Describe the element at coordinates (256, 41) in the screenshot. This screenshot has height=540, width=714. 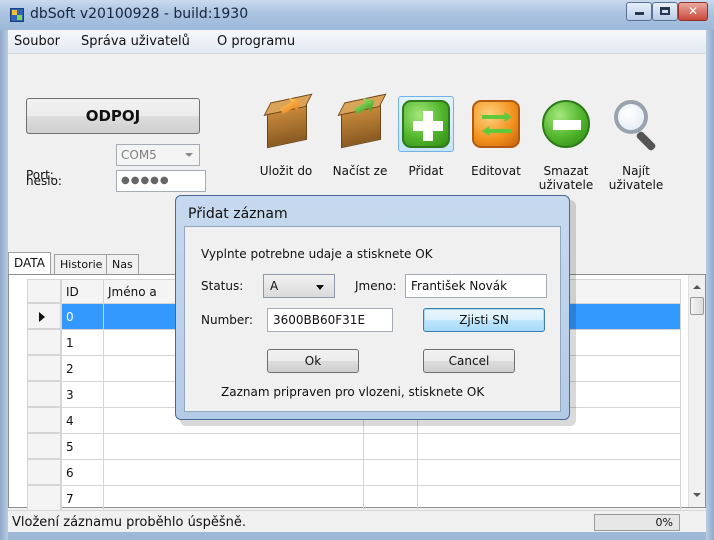
I see `menu-o-programu: O programu` at that location.